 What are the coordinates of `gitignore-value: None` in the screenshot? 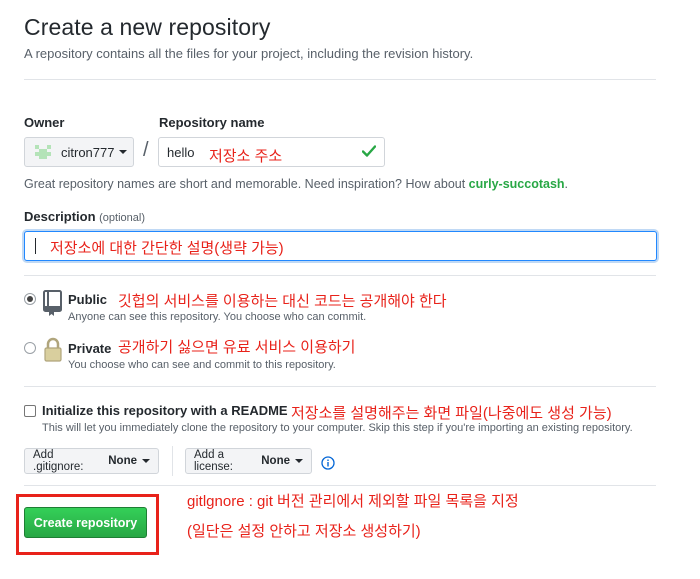 It's located at (122, 461).